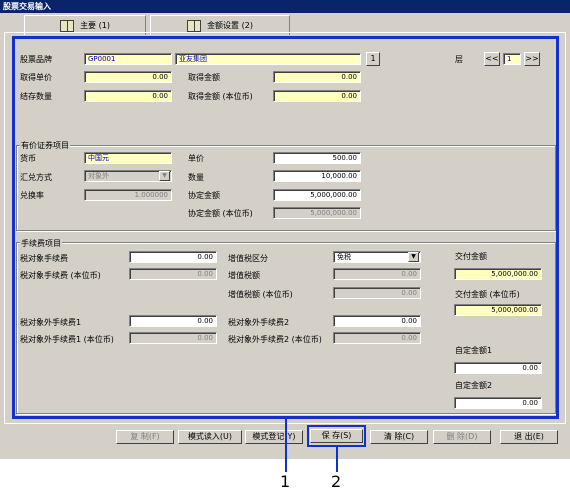  Describe the element at coordinates (529, 437) in the screenshot. I see `exit-button: 退 出(E)` at that location.